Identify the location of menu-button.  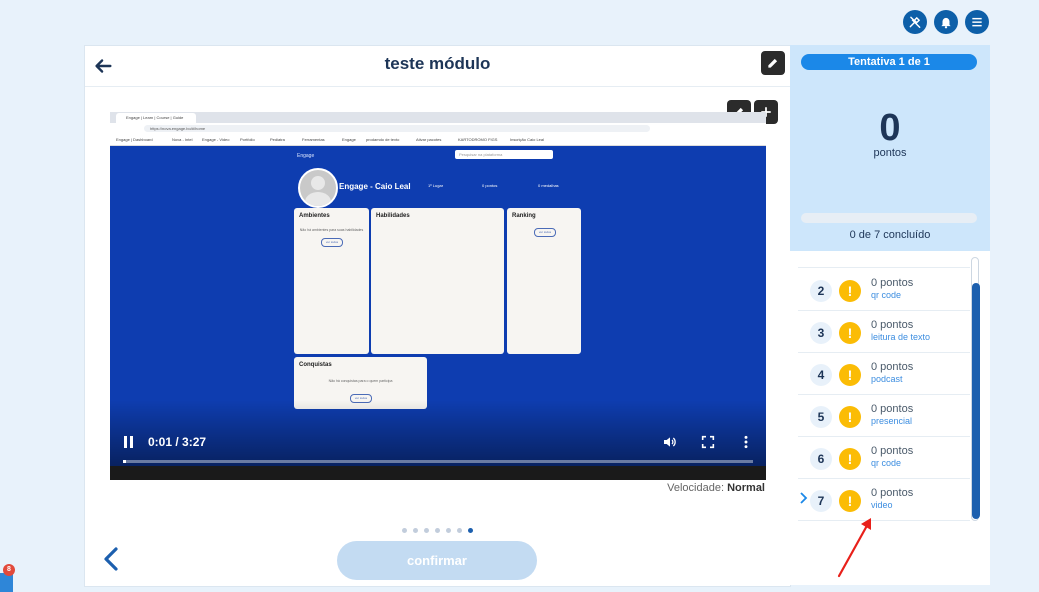
(977, 22).